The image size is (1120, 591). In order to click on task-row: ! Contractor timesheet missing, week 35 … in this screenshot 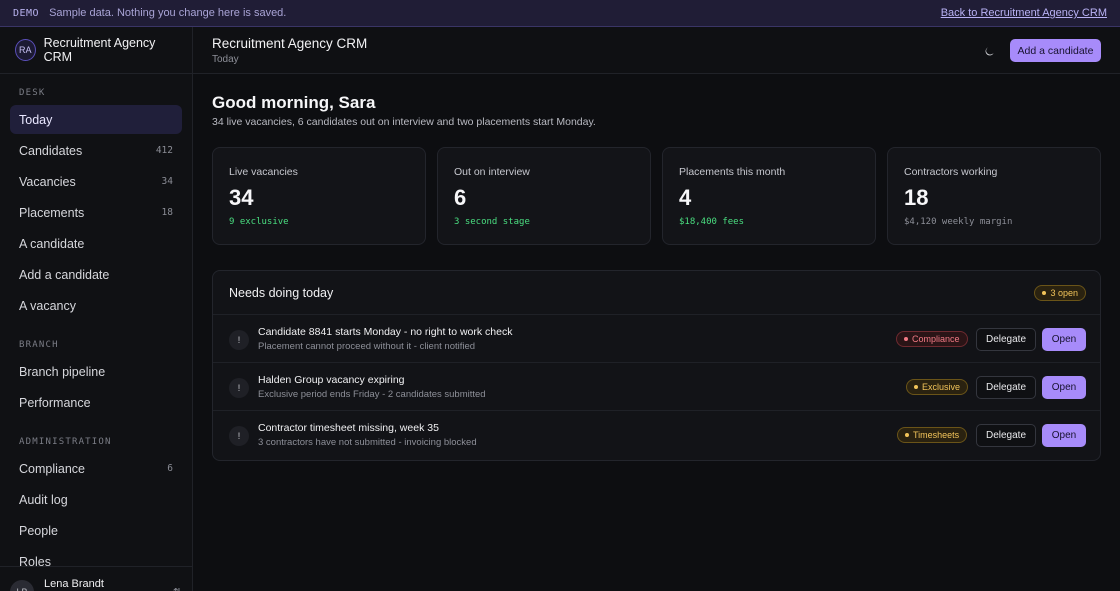, I will do `click(656, 435)`.